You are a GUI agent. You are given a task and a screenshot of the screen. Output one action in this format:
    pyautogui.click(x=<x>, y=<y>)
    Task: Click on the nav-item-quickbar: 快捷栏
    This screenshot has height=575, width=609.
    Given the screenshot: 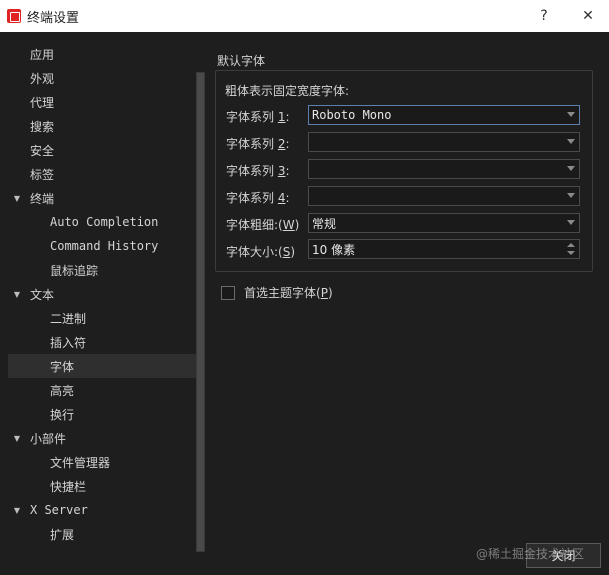 What is the action you would take?
    pyautogui.click(x=102, y=486)
    